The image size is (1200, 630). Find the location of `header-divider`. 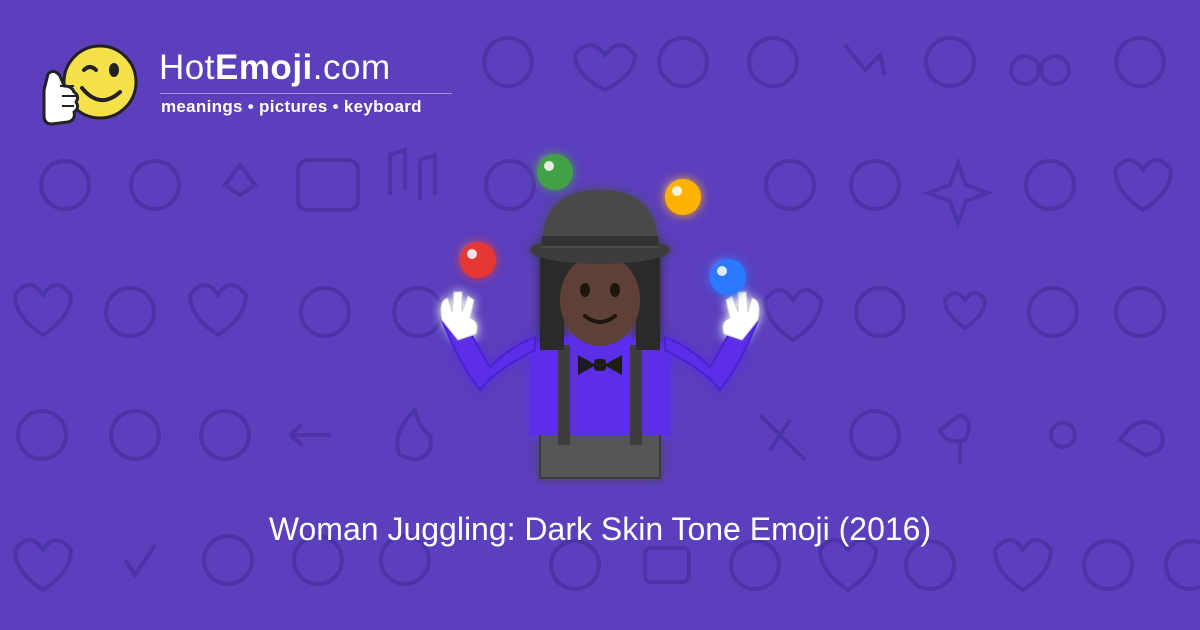

header-divider is located at coordinates (306, 93).